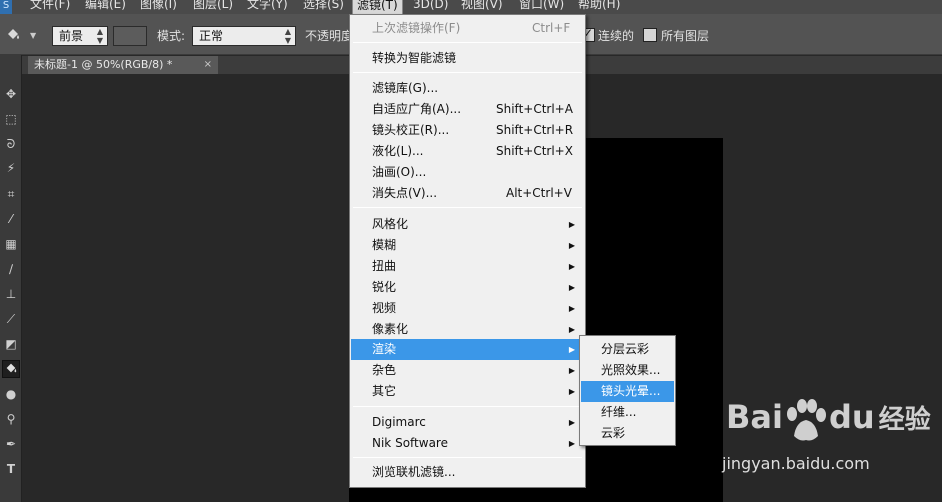  I want to click on menu-item-shortcut: Alt+Ctrl+V, so click(539, 193).